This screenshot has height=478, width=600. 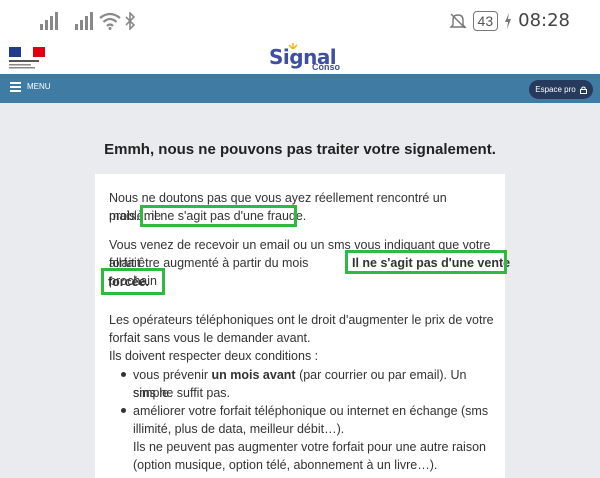 I want to click on bullet1-bold: un mois avant, so click(x=253, y=375).